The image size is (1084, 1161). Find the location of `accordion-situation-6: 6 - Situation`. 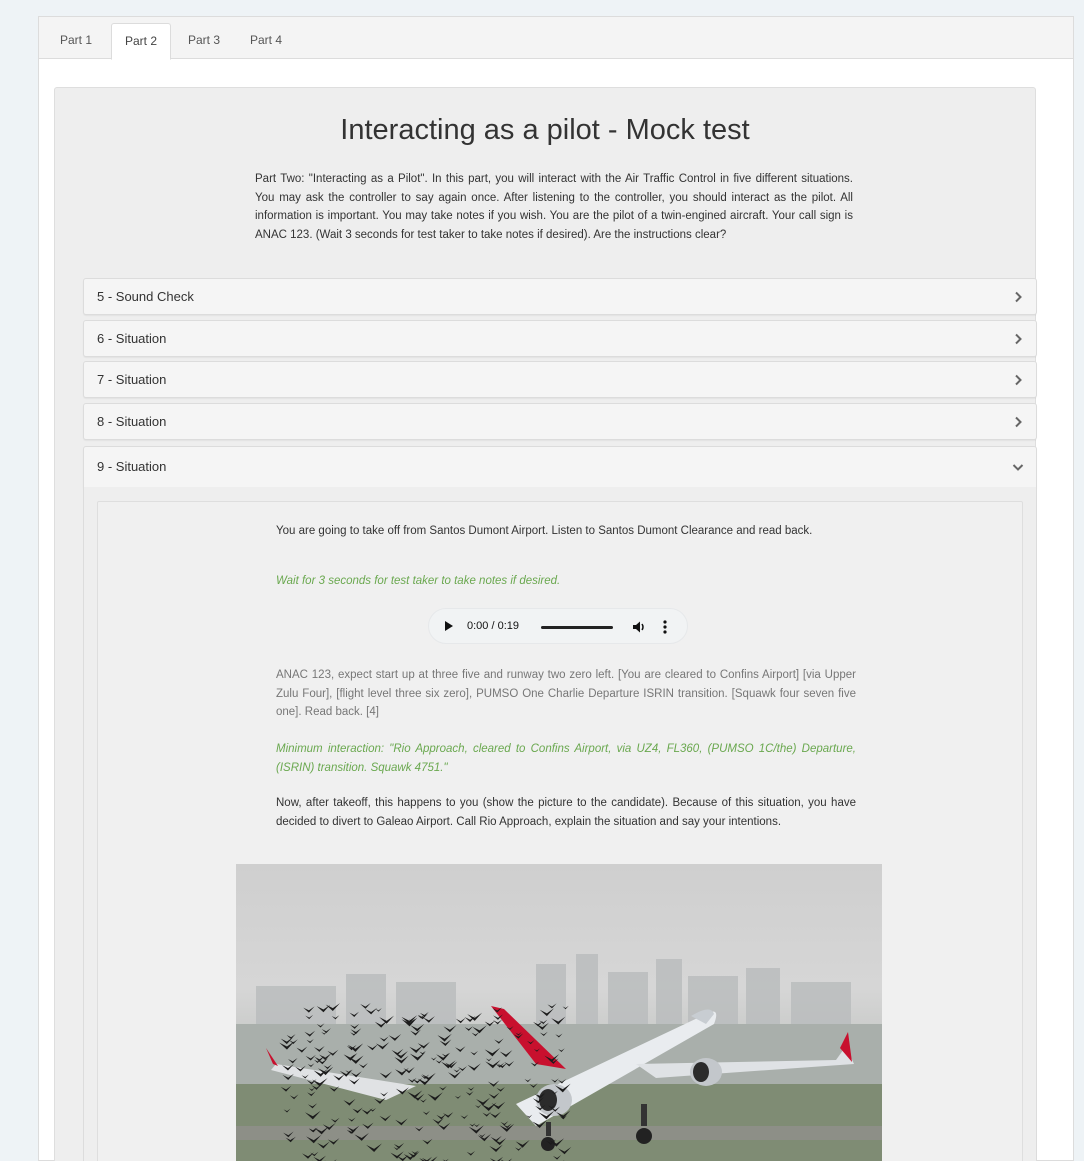

accordion-situation-6: 6 - Situation is located at coordinates (560, 338).